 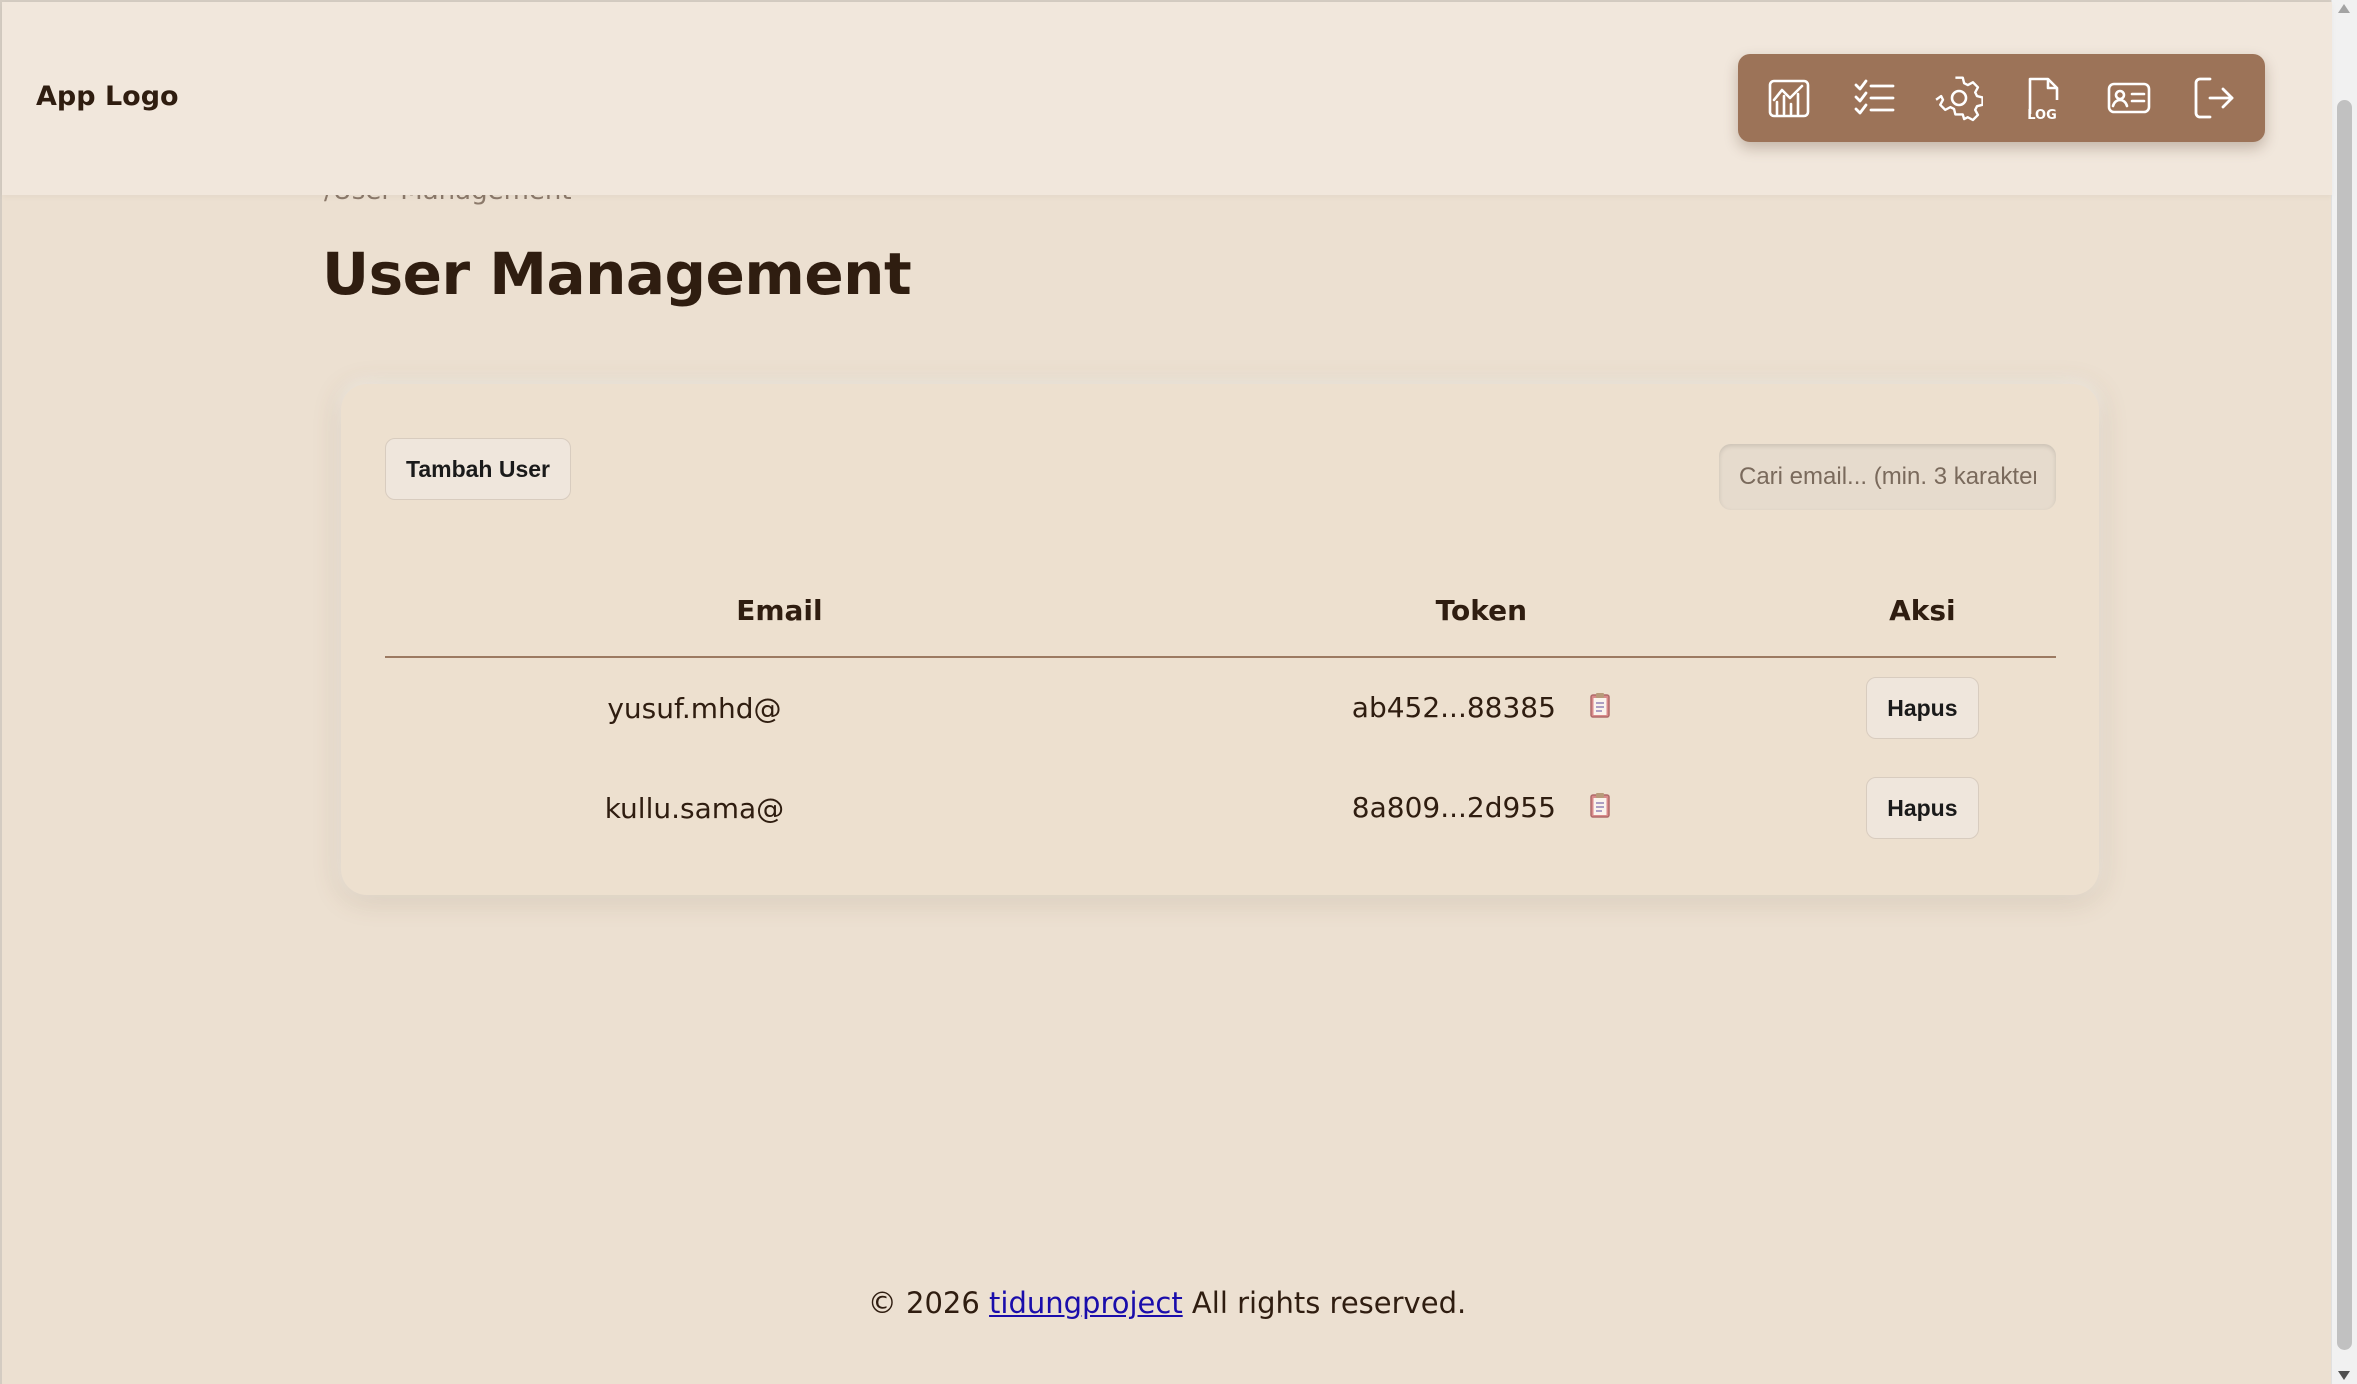 I want to click on app-logo: App Logo, so click(x=107, y=96).